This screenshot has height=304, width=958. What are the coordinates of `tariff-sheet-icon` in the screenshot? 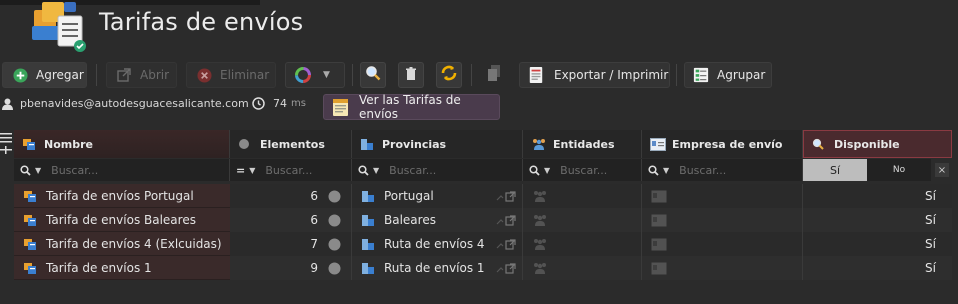 It's located at (340, 107).